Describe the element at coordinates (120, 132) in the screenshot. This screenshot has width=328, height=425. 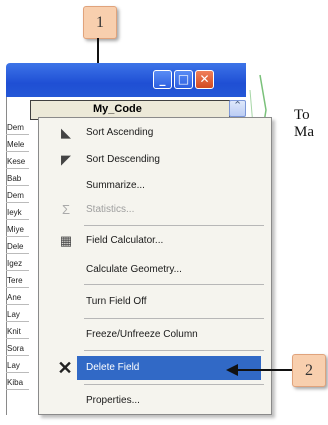
I see `menu-item-label: Sort Ascending` at that location.